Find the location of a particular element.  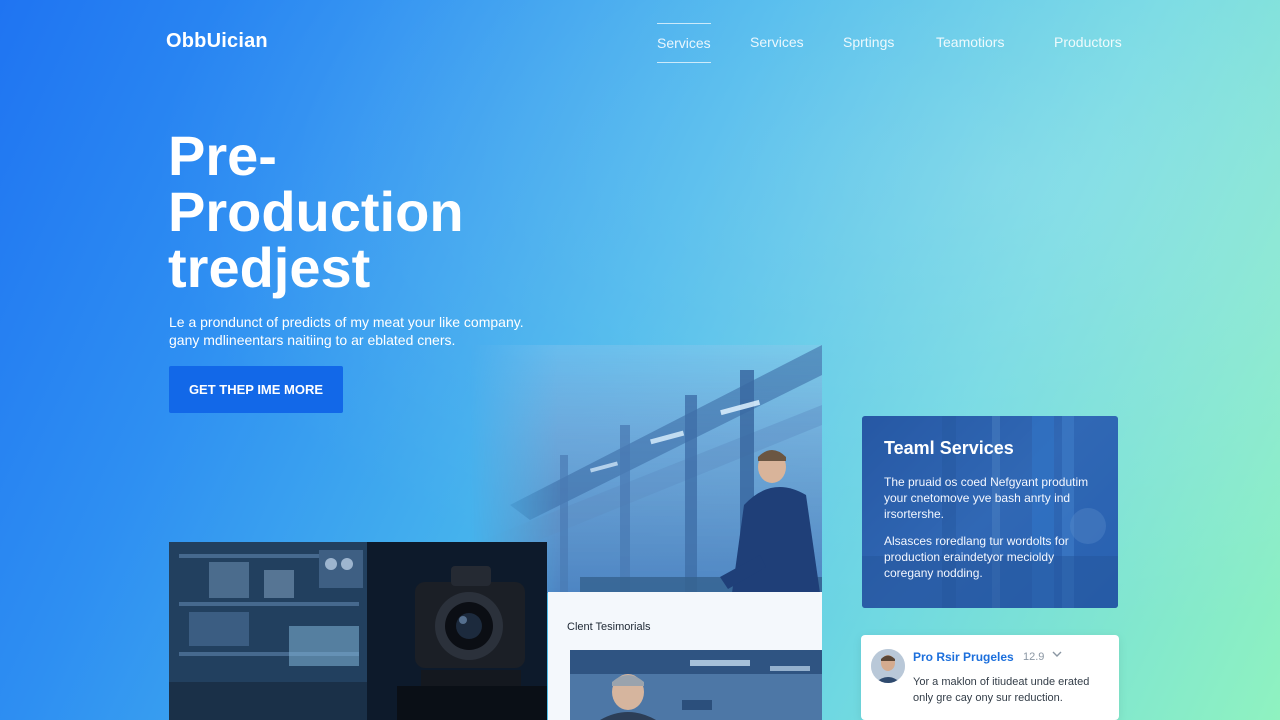

cta-button: GET THEP IME MORE is located at coordinates (256, 389).